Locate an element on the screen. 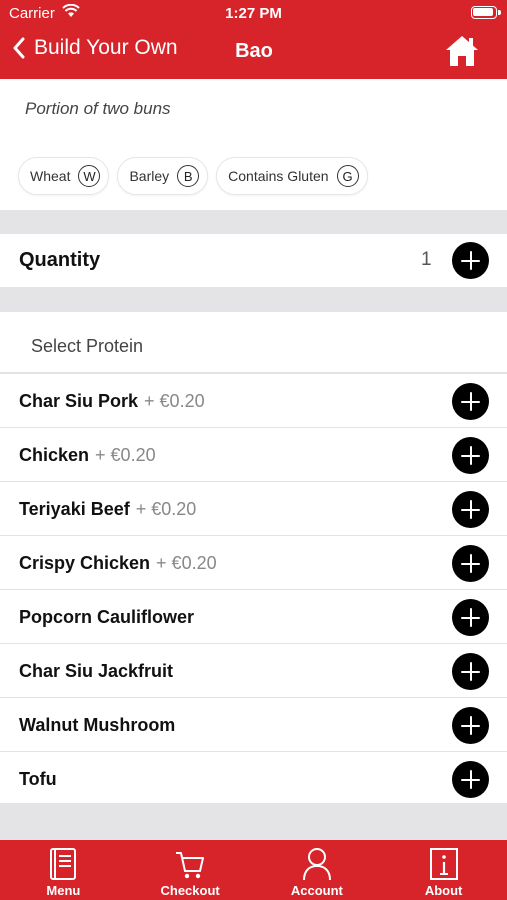  protein-option-walnut-mushroom: Walnut Mushroom is located at coordinates (253, 725).